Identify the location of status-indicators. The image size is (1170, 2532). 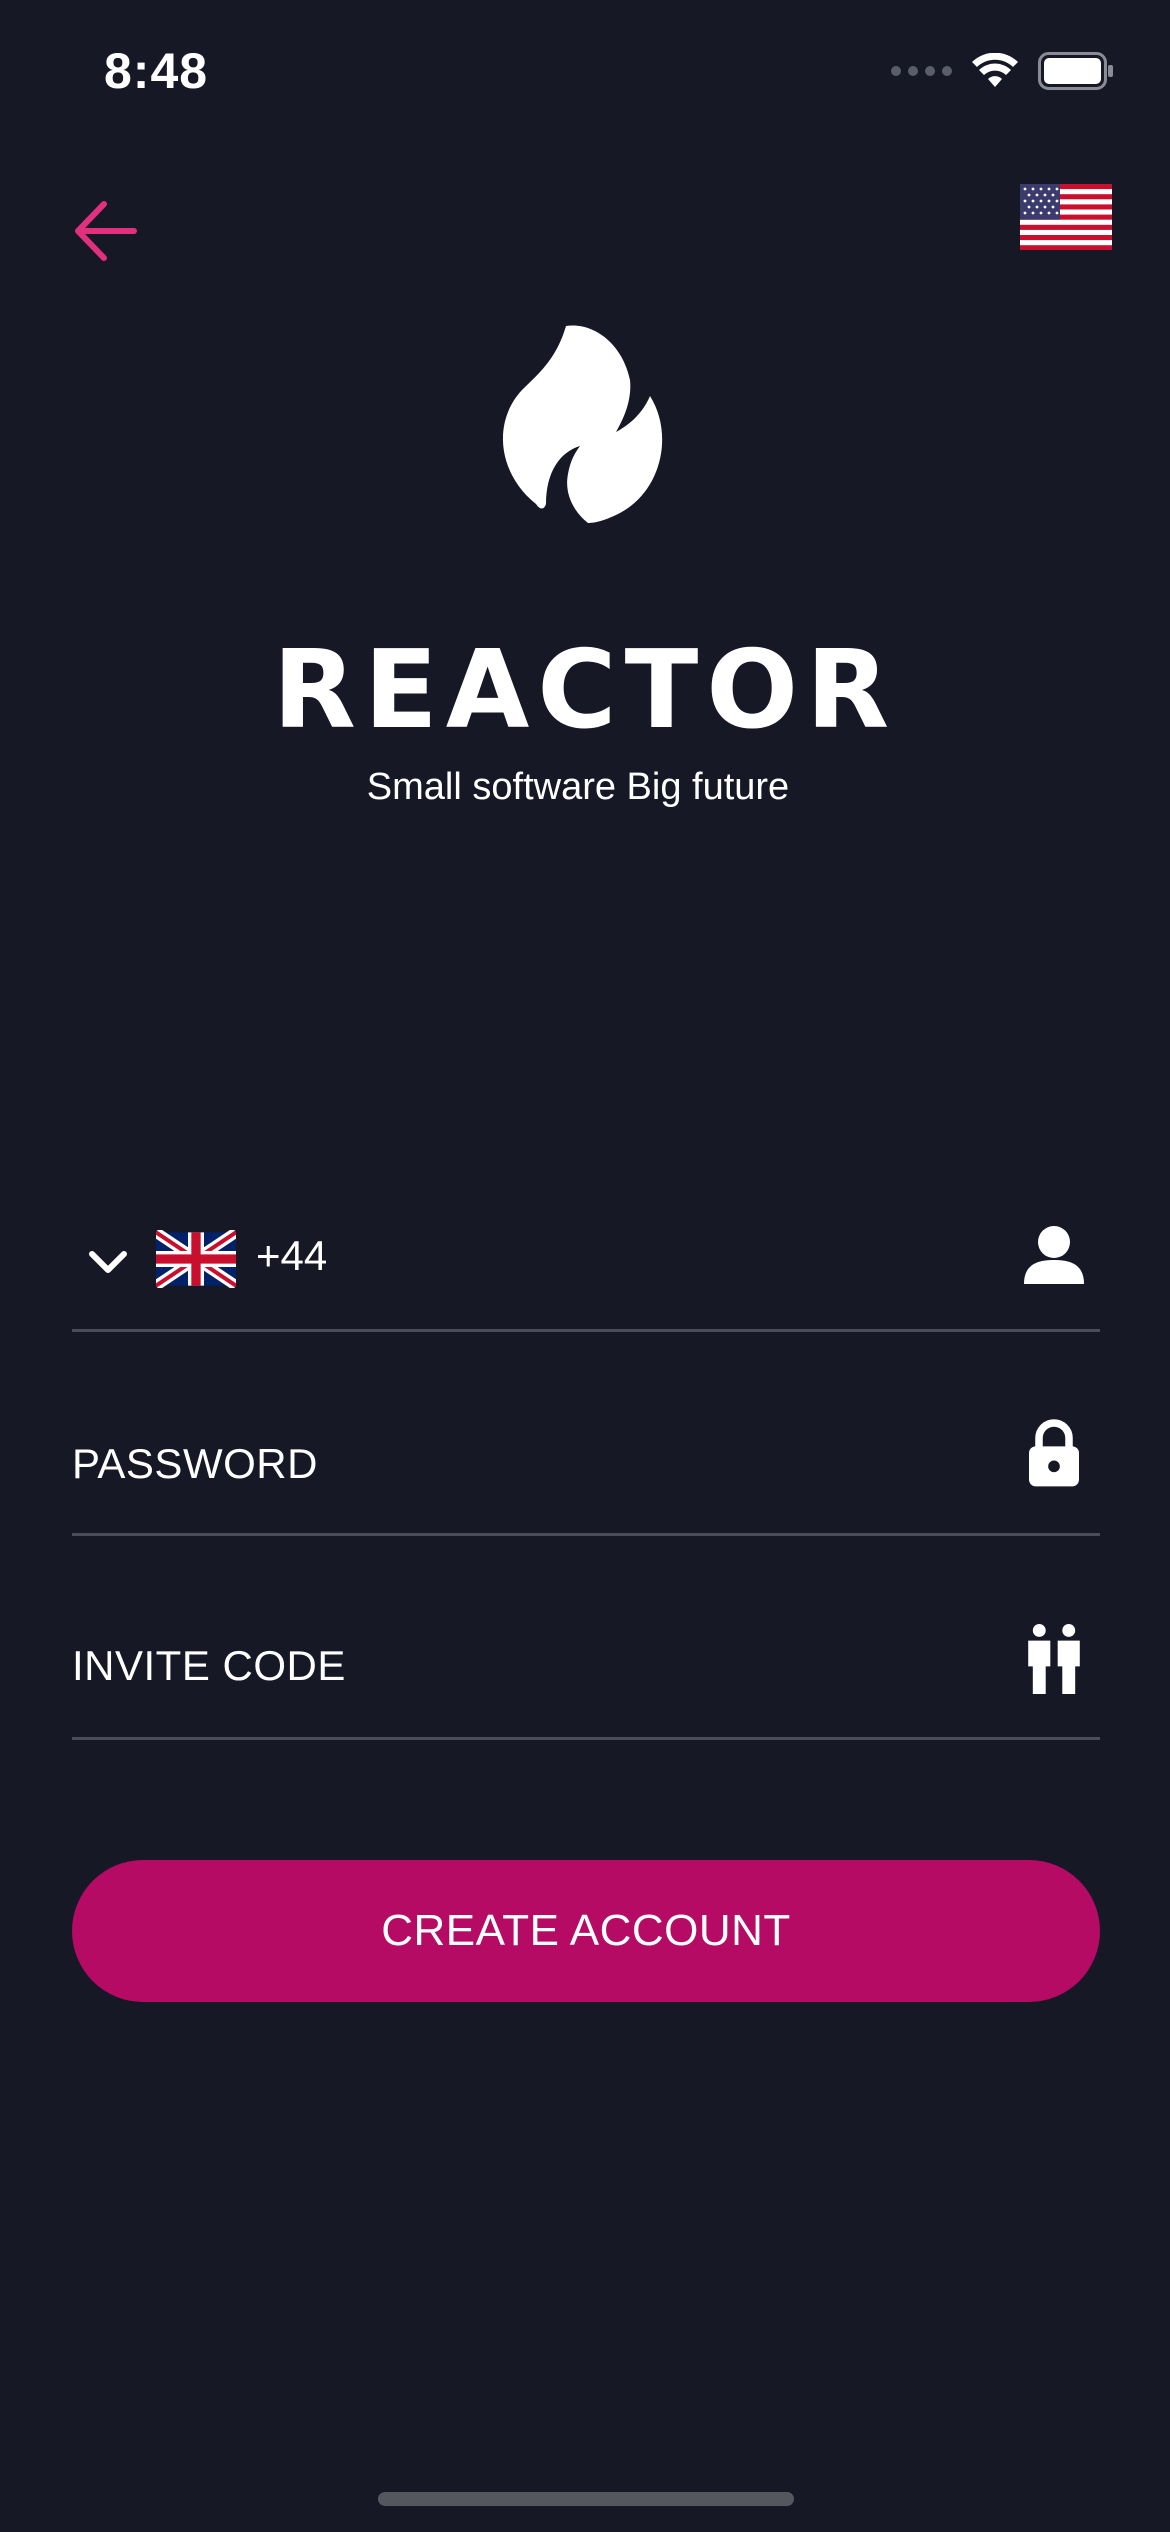
(1002, 71).